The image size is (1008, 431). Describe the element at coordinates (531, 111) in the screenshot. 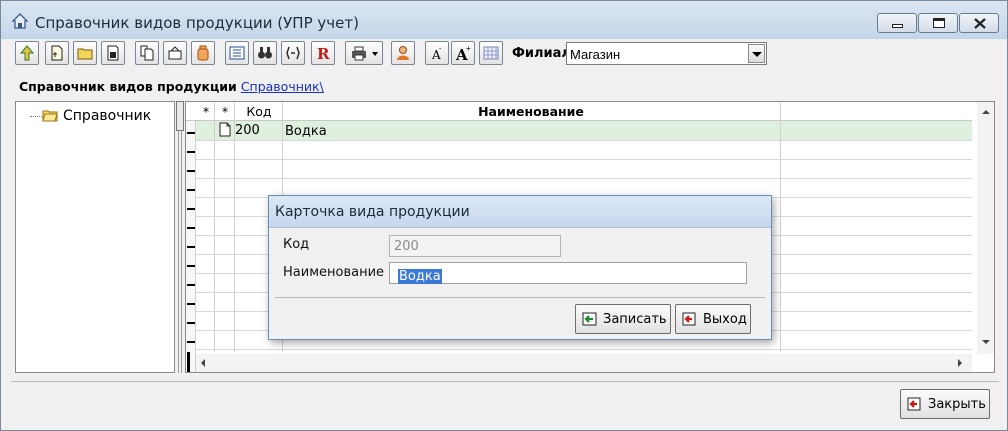

I see `column-header-name: Наименование` at that location.